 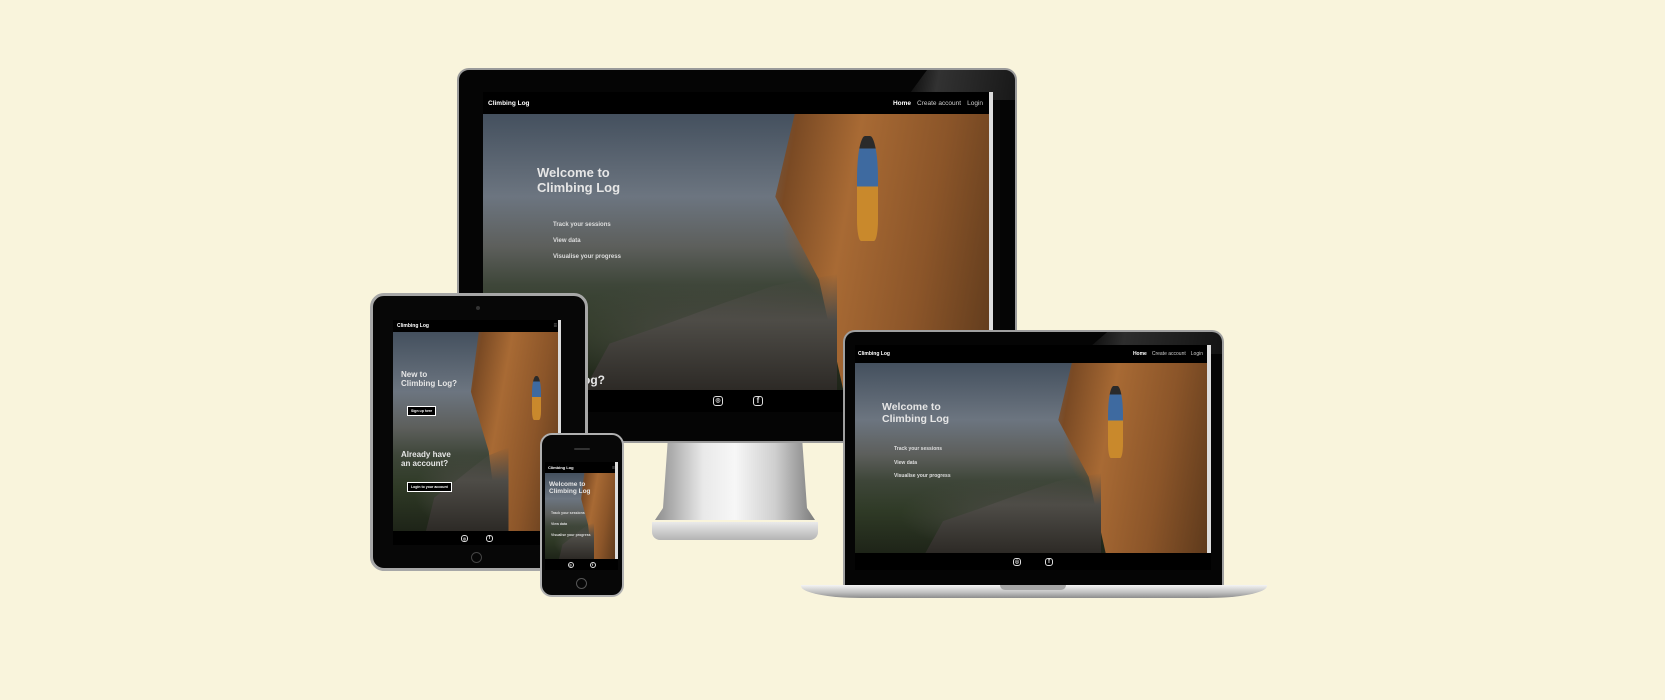 I want to click on login-heading-line-1: Already have, so click(x=426, y=454).